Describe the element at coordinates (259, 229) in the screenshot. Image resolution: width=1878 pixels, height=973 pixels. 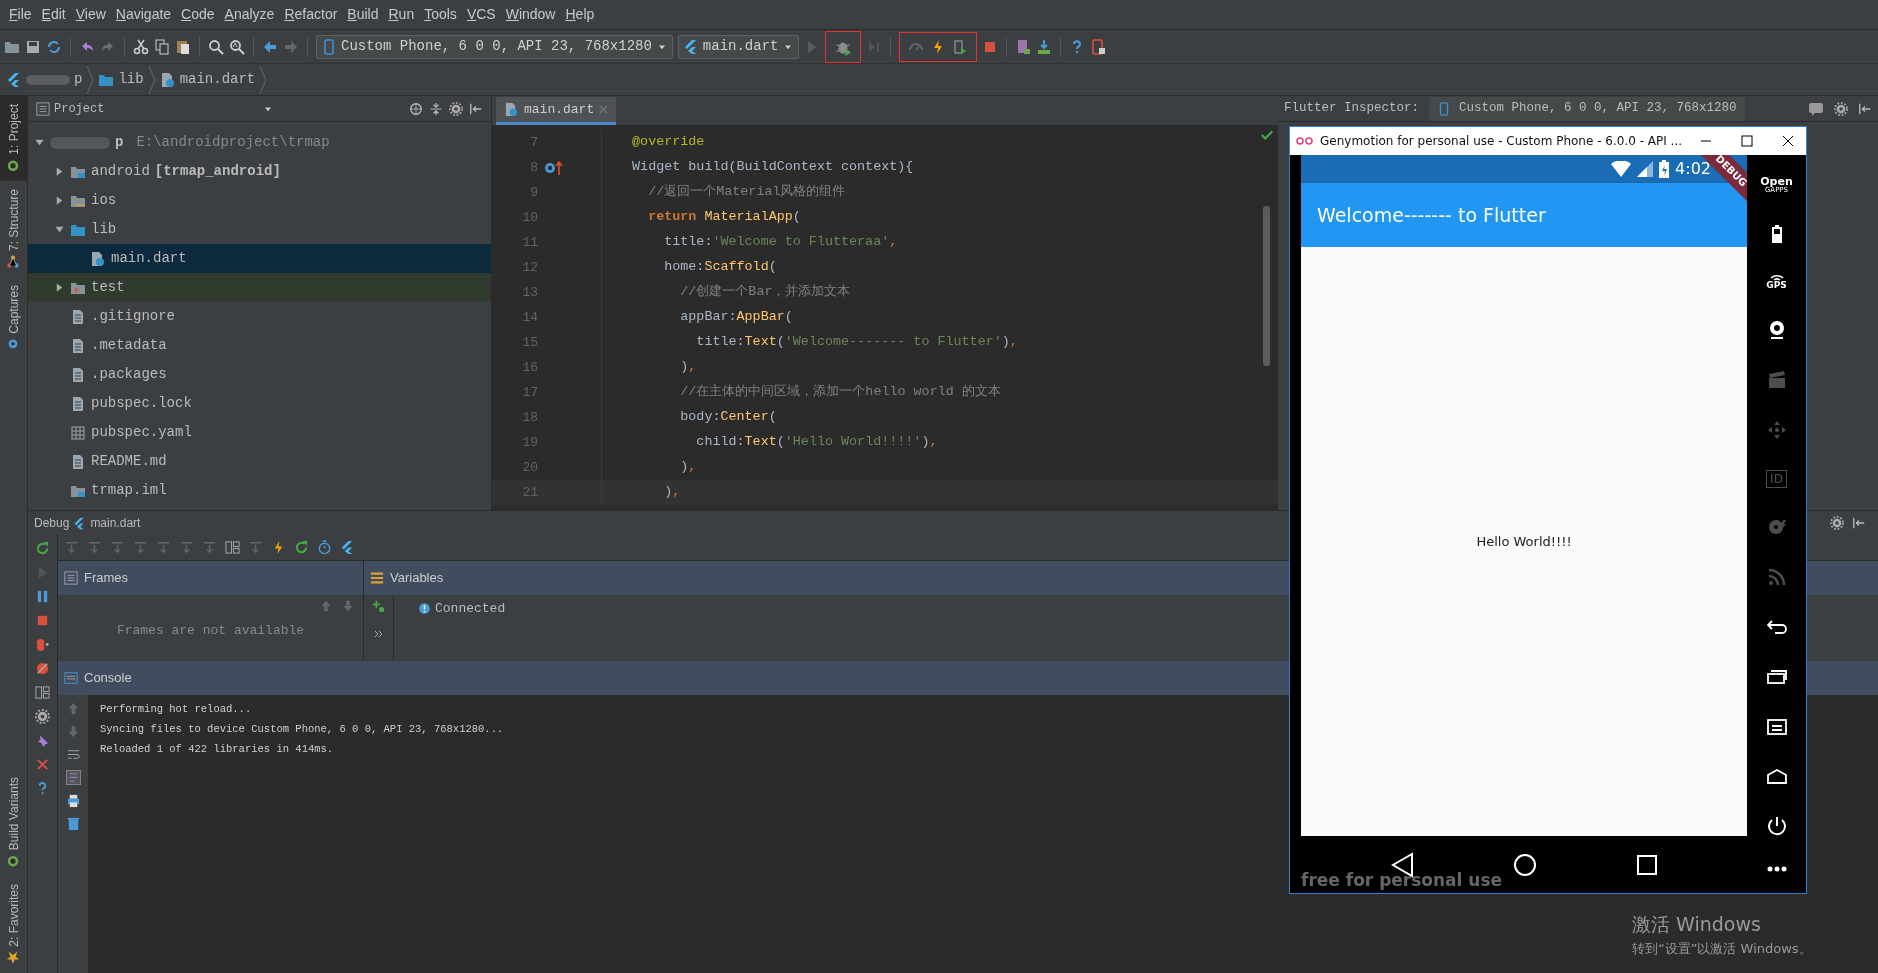
I see `tree-row: lib` at that location.